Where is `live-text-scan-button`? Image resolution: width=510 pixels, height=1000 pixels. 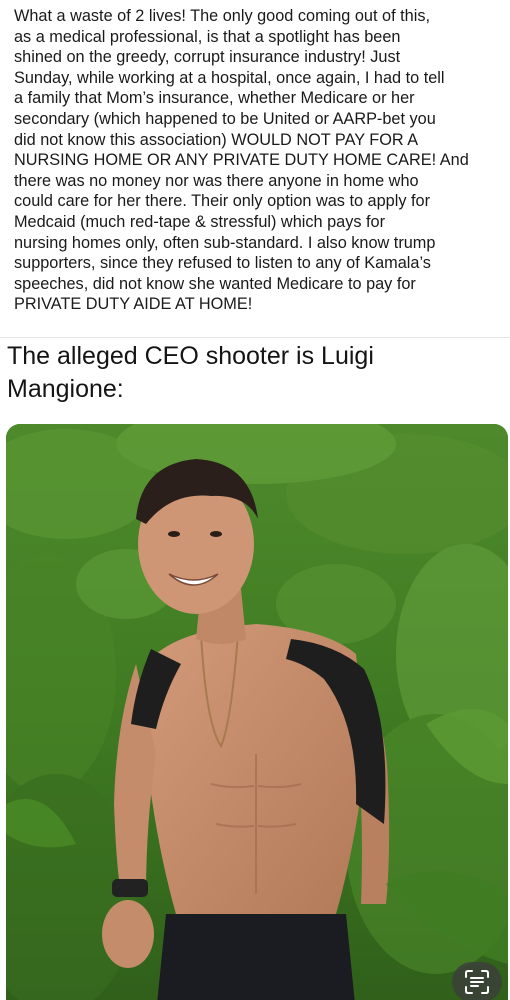 live-text-scan-button is located at coordinates (477, 981).